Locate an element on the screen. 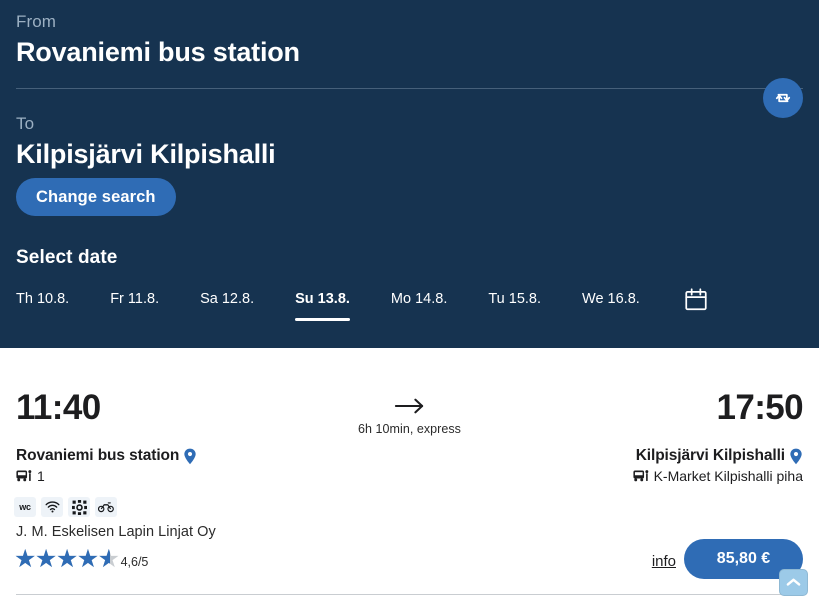 This screenshot has height=600, width=819. origin-platform: 1 is located at coordinates (41, 476).